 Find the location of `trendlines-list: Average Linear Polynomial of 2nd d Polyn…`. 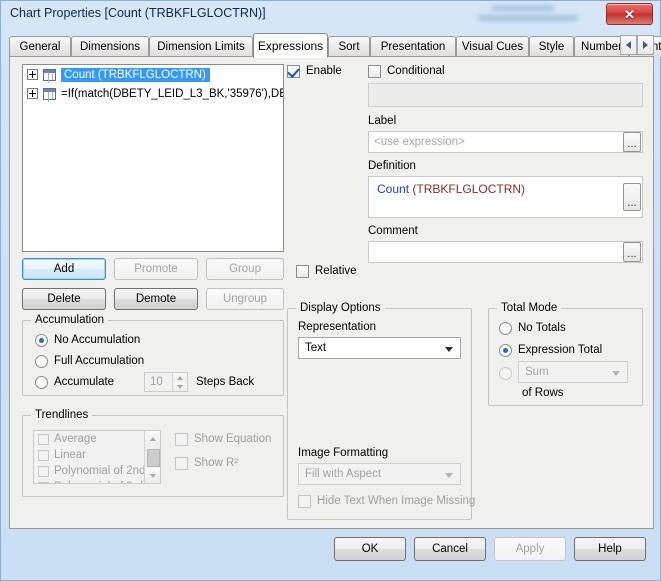

trendlines-list: Average Linear Polynomial of 2nd d Polyn… is located at coordinates (97, 457).